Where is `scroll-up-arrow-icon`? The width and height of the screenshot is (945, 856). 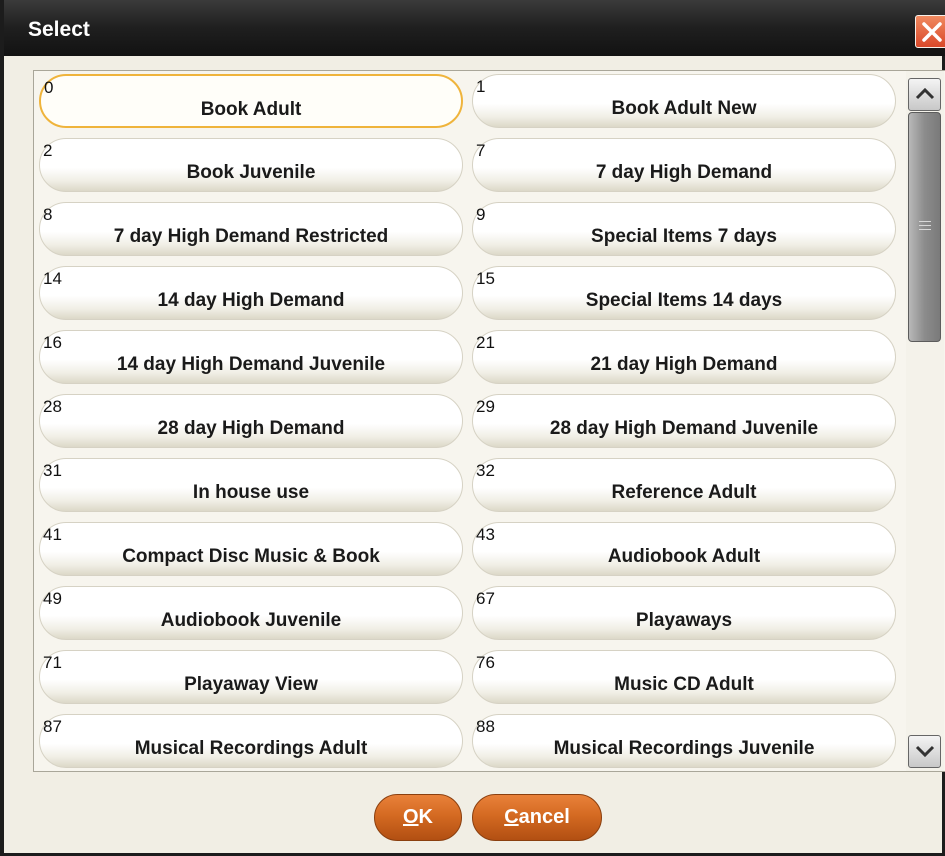 scroll-up-arrow-icon is located at coordinates (925, 93).